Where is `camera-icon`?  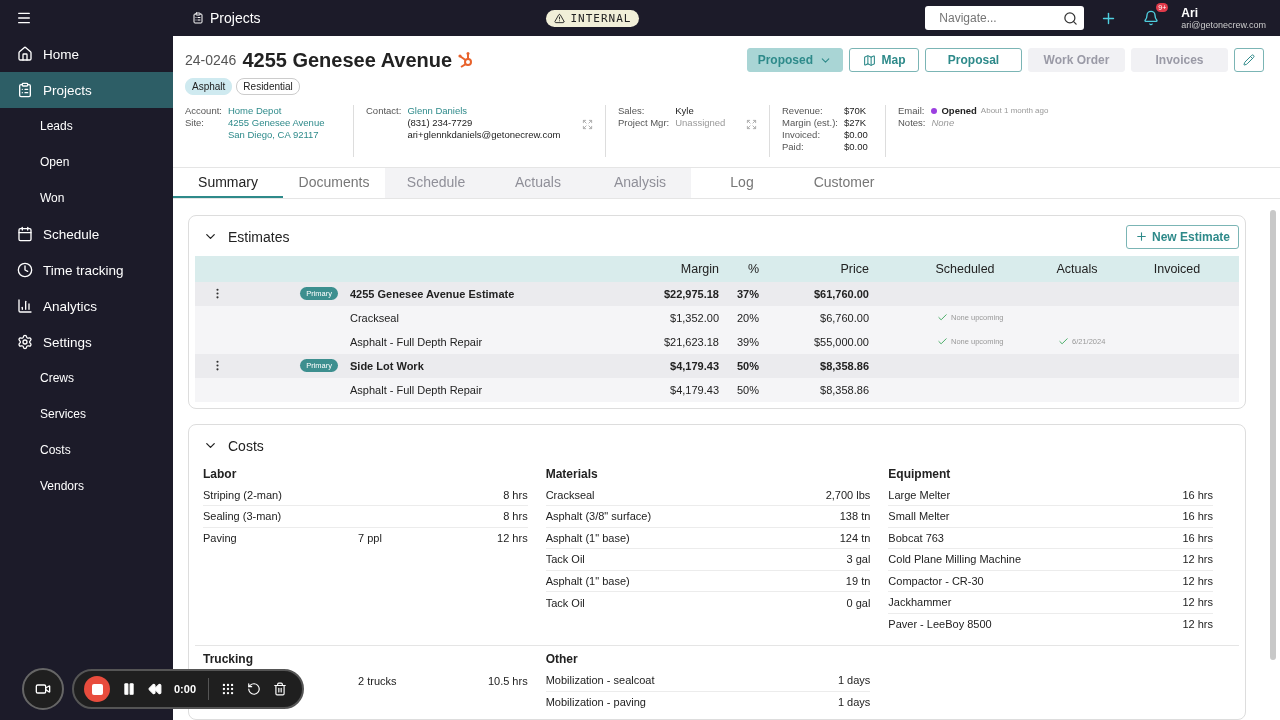 camera-icon is located at coordinates (43, 689).